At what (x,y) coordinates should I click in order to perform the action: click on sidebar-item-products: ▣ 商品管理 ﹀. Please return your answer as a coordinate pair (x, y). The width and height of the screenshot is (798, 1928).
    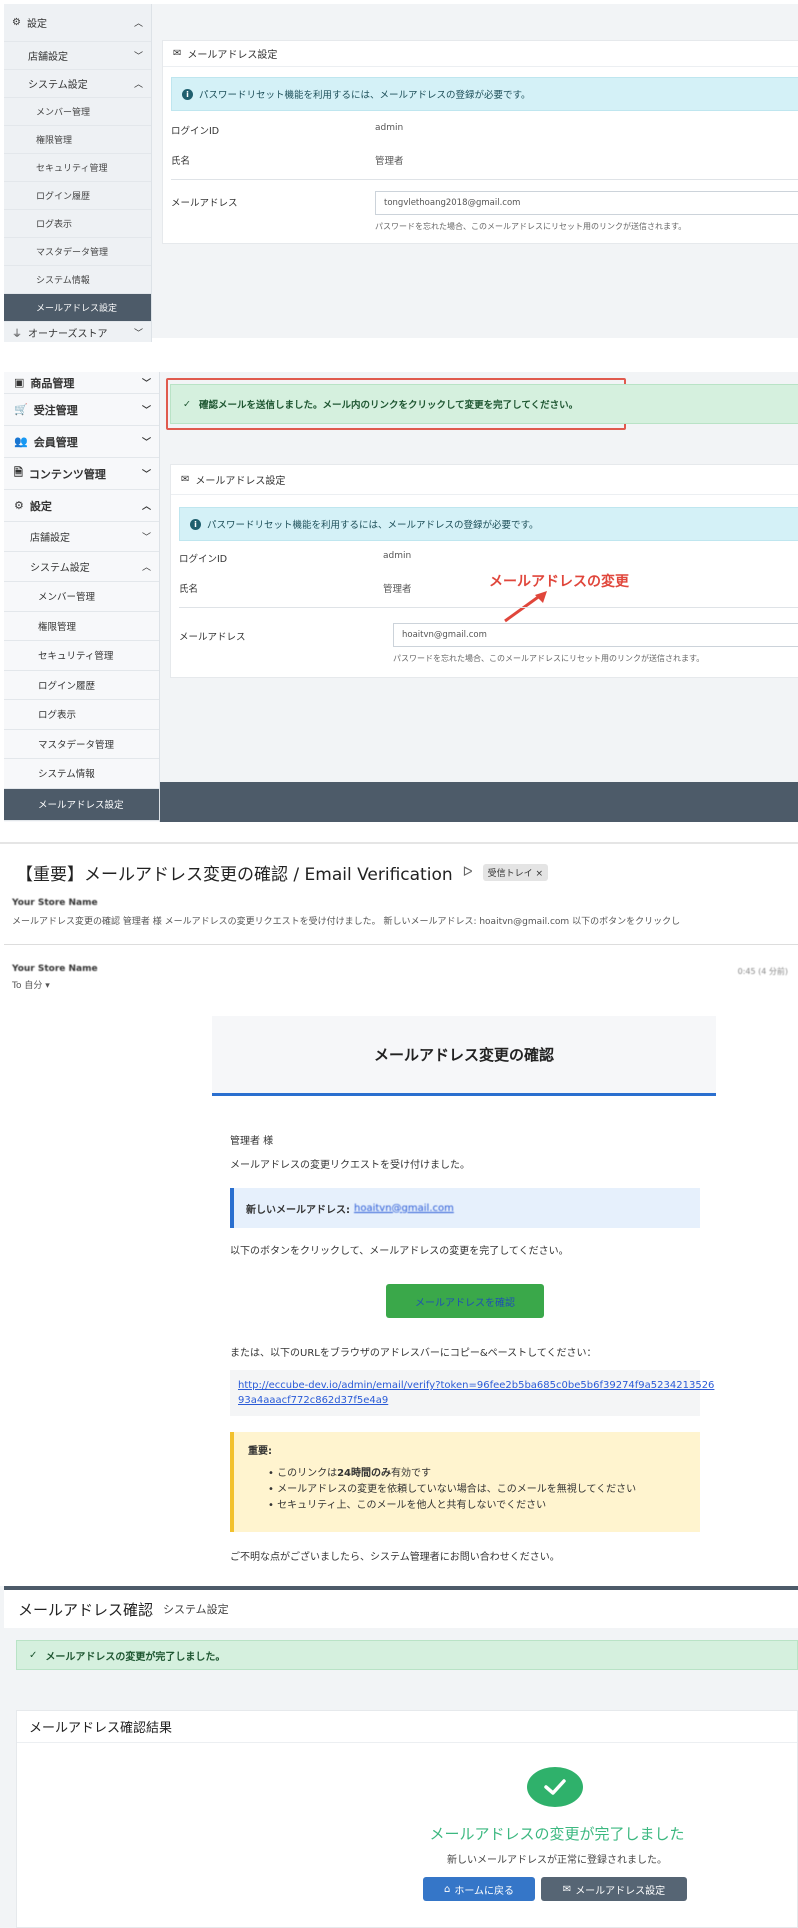
    Looking at the image, I should click on (81, 383).